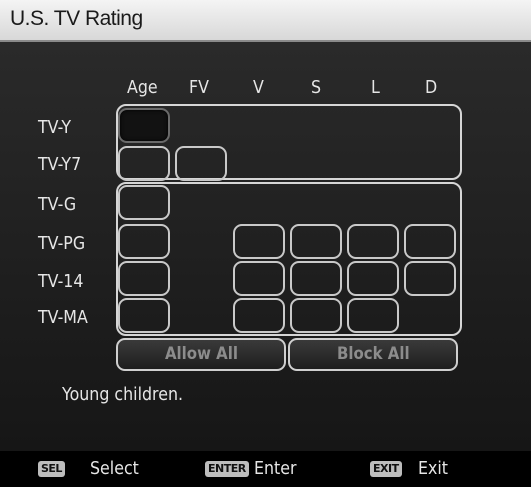  I want to click on column-header-v: V, so click(258, 87).